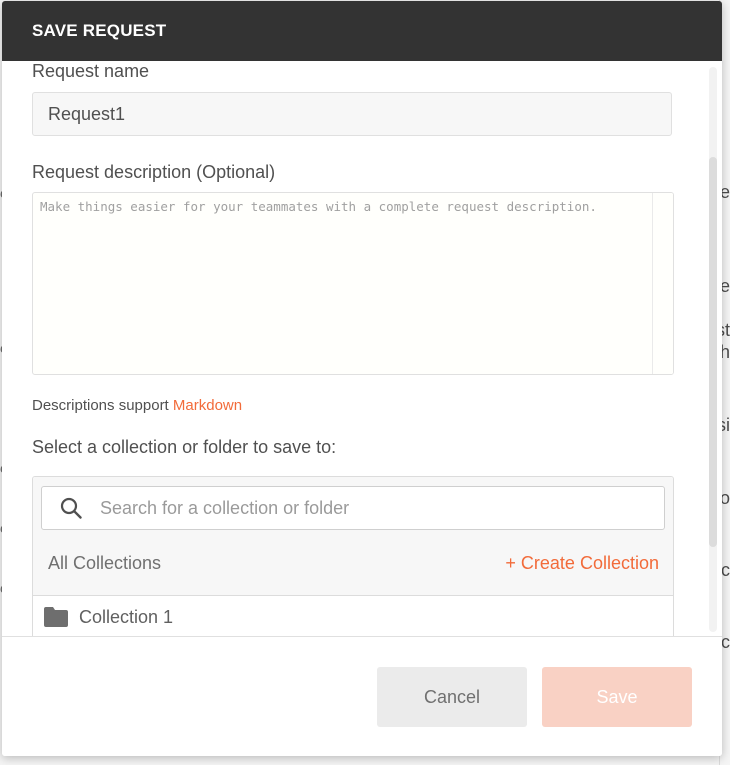 This screenshot has height=765, width=730. I want to click on markdown-note-text: Descriptions support, so click(100, 405).